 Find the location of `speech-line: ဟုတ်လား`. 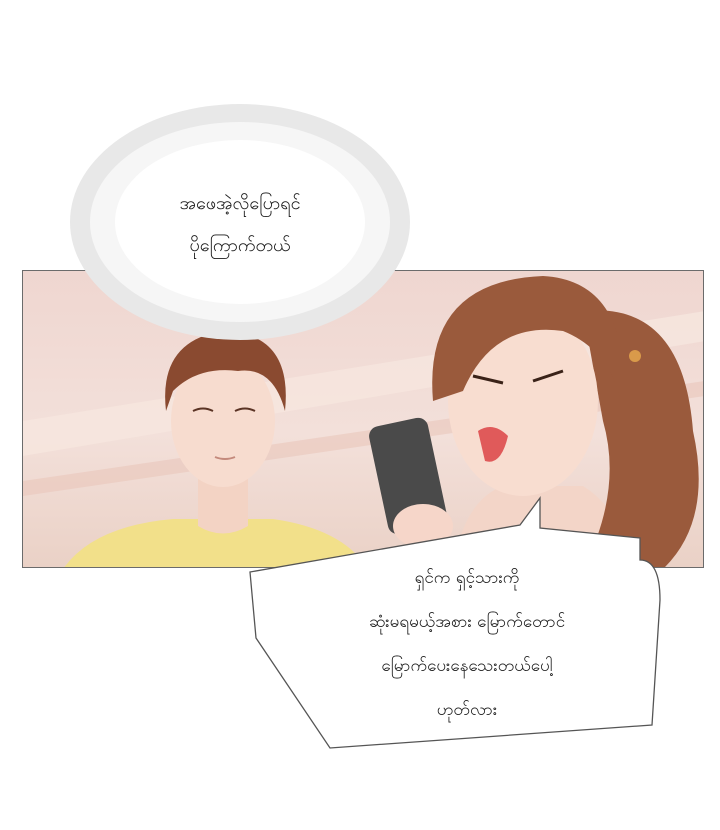

speech-line: ဟုတ်လား is located at coordinates (467, 710).